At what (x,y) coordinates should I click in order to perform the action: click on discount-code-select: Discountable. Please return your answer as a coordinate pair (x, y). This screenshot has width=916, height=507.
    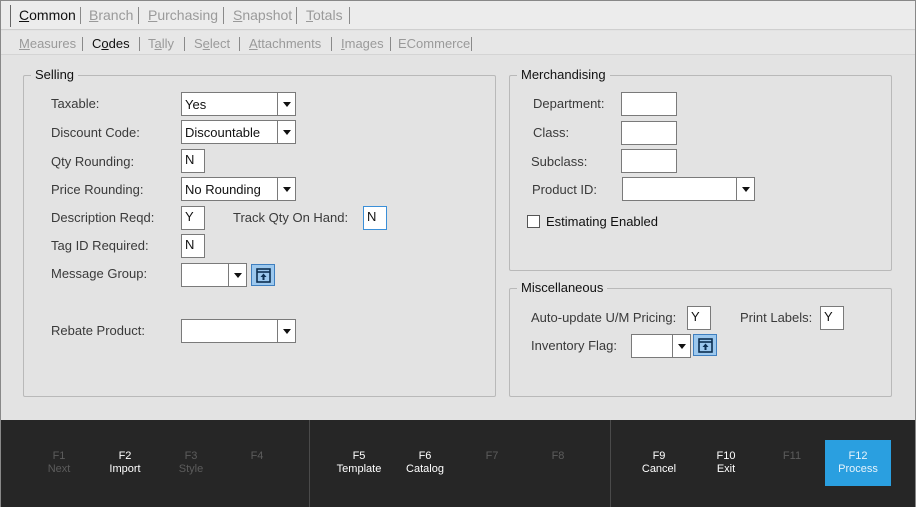
    Looking at the image, I should click on (238, 132).